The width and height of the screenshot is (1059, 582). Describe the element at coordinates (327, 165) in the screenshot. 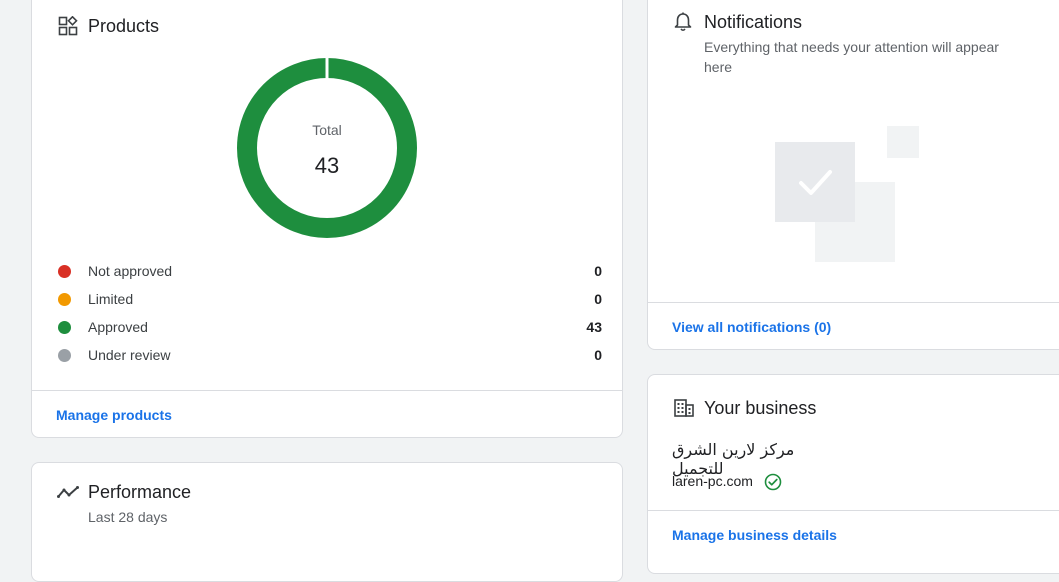

I see `donut-total-value: 43` at that location.